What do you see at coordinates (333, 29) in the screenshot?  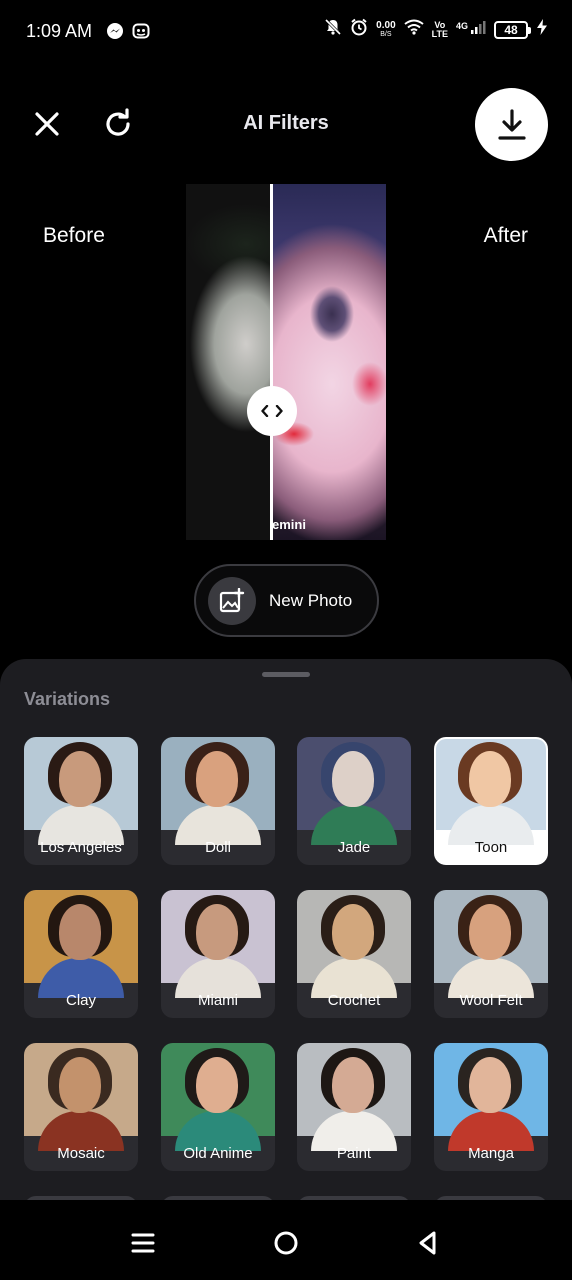 I see `mute-icon` at bounding box center [333, 29].